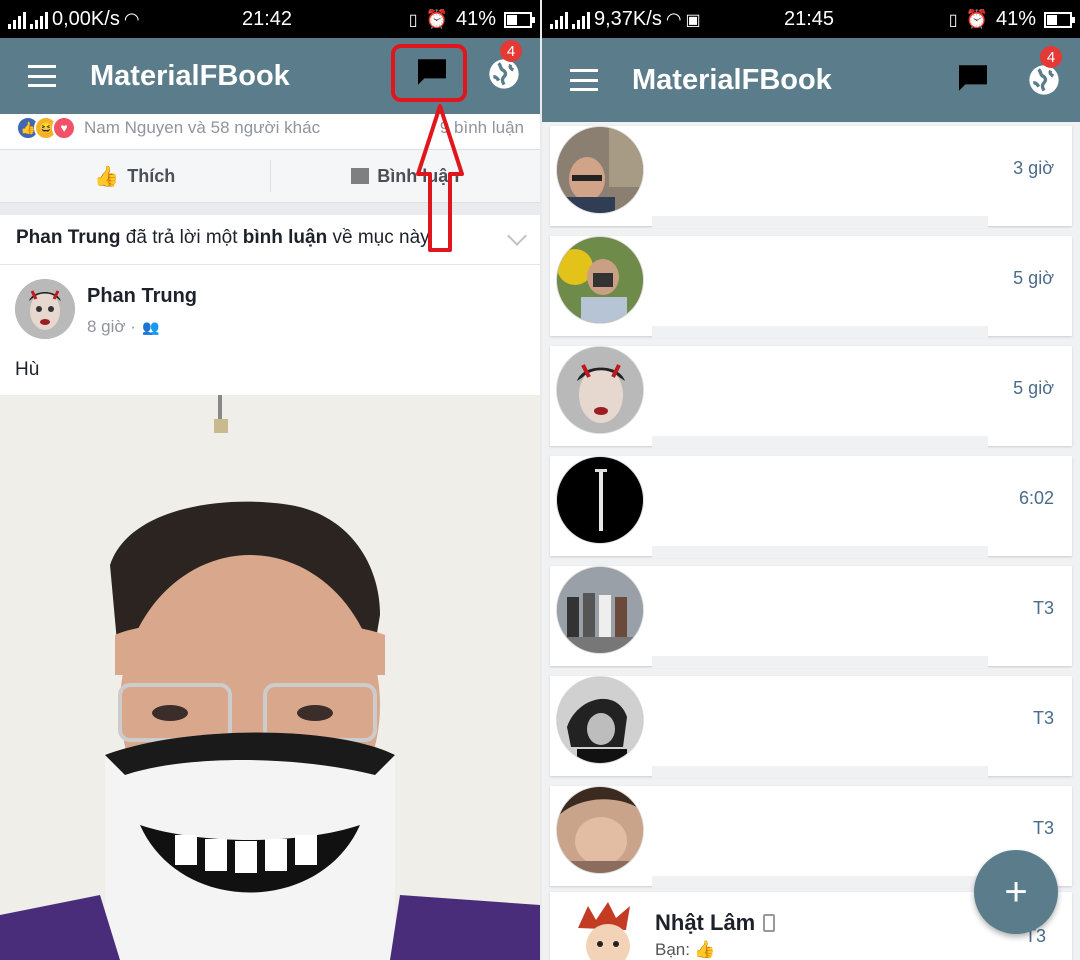 This screenshot has width=1080, height=960. What do you see at coordinates (693, 20) in the screenshot?
I see `image-icon: ▣` at bounding box center [693, 20].